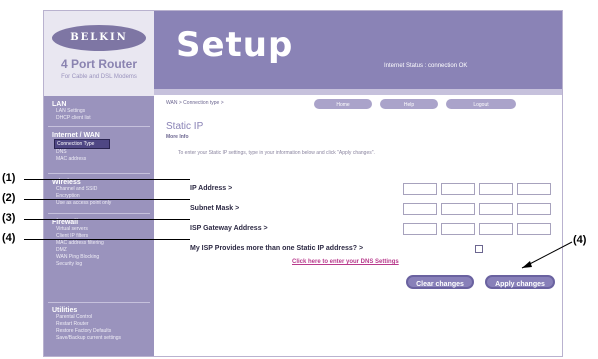 The height and width of the screenshot is (359, 598). I want to click on nav-section-lan: LAN LAN Settings DHCP client list, so click(99, 111).